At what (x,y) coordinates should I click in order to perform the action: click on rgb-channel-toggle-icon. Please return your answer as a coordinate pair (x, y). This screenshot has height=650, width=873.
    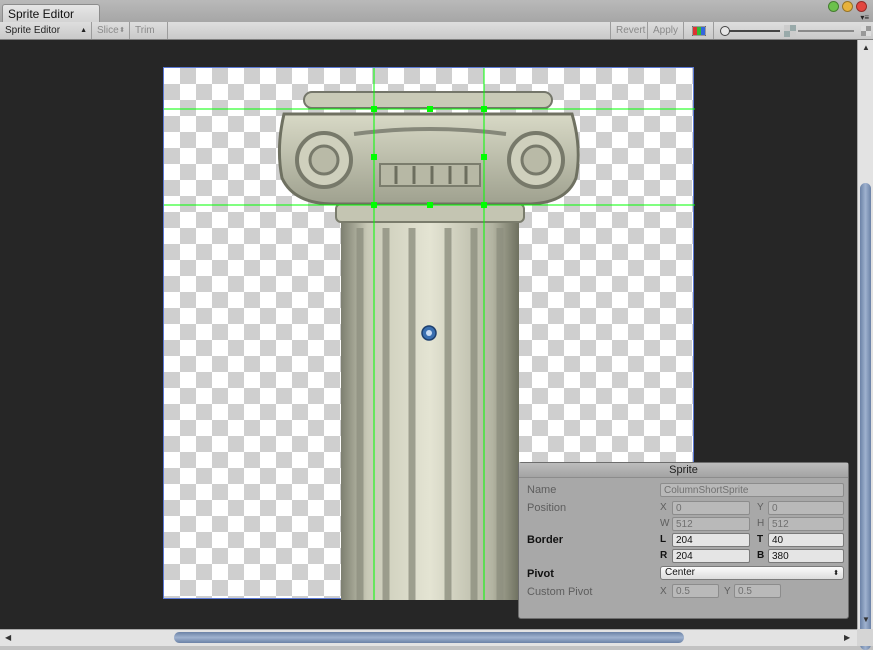
    Looking at the image, I should click on (699, 31).